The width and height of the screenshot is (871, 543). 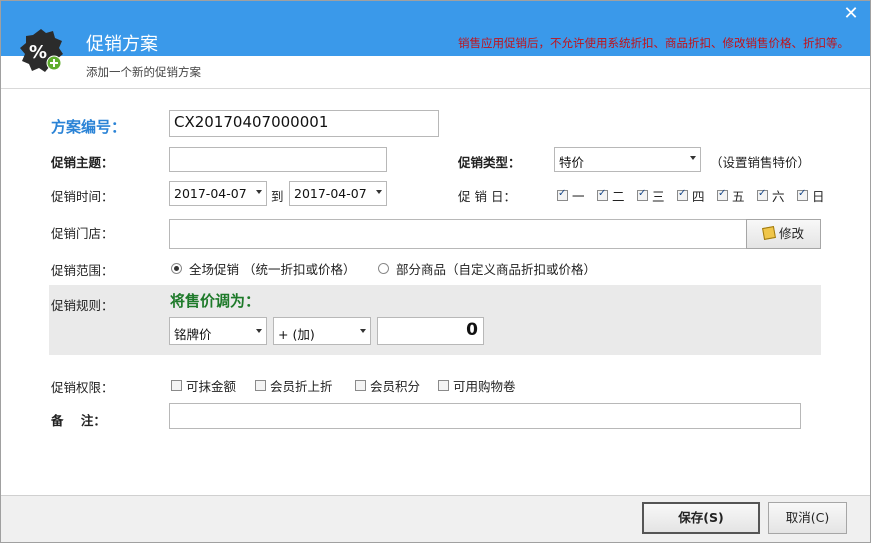 What do you see at coordinates (851, 14) in the screenshot?
I see `close-icon: ✕` at bounding box center [851, 14].